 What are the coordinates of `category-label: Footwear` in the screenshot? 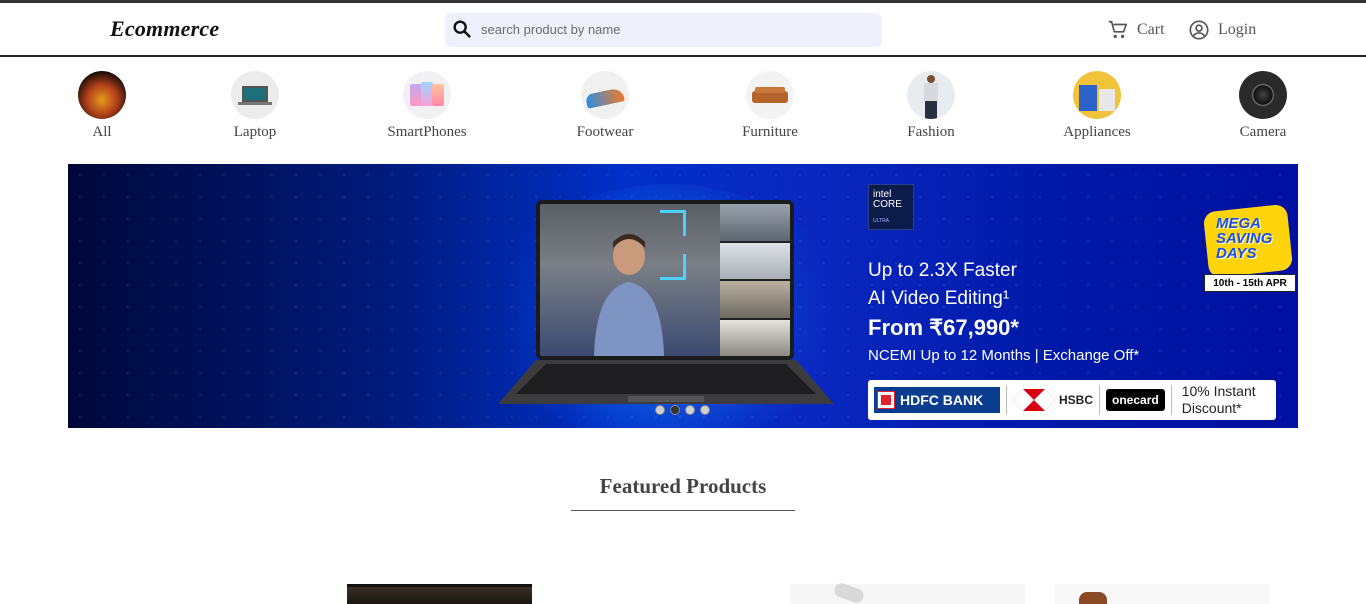 It's located at (605, 132).